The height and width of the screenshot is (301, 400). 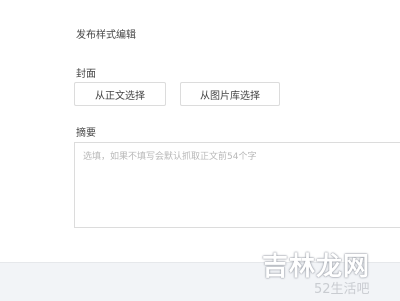 I want to click on watermark-logo: 吉林龙网 52生活吧, so click(x=327, y=273).